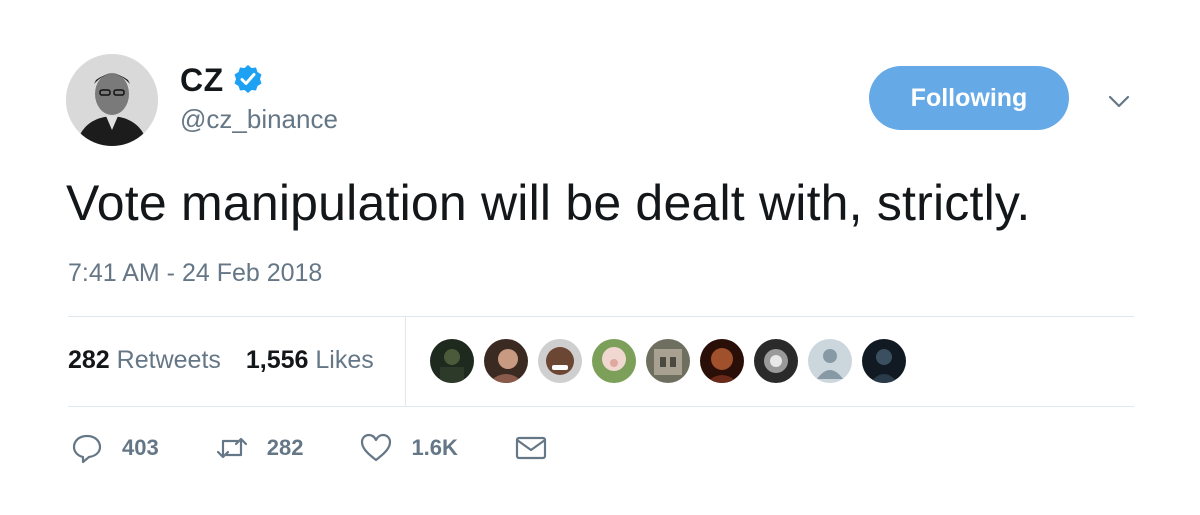 The width and height of the screenshot is (1200, 515). Describe the element at coordinates (601, 316) in the screenshot. I see `divider-top` at that location.